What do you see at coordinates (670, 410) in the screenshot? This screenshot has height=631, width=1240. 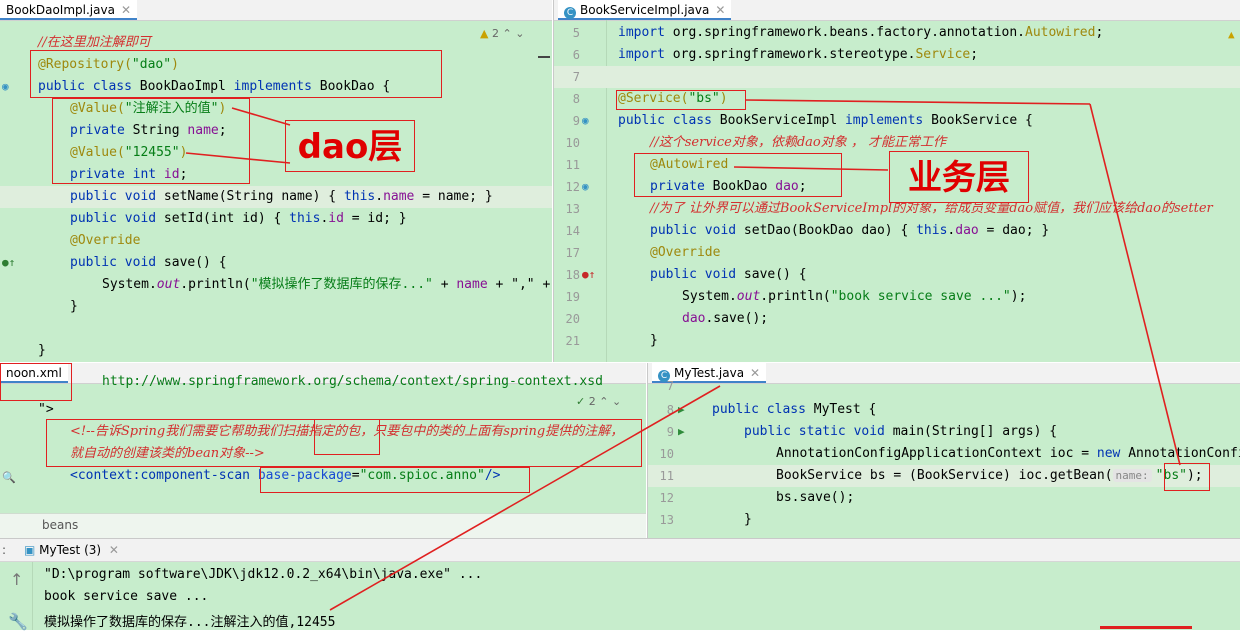 I see `line-number: 8` at bounding box center [670, 410].